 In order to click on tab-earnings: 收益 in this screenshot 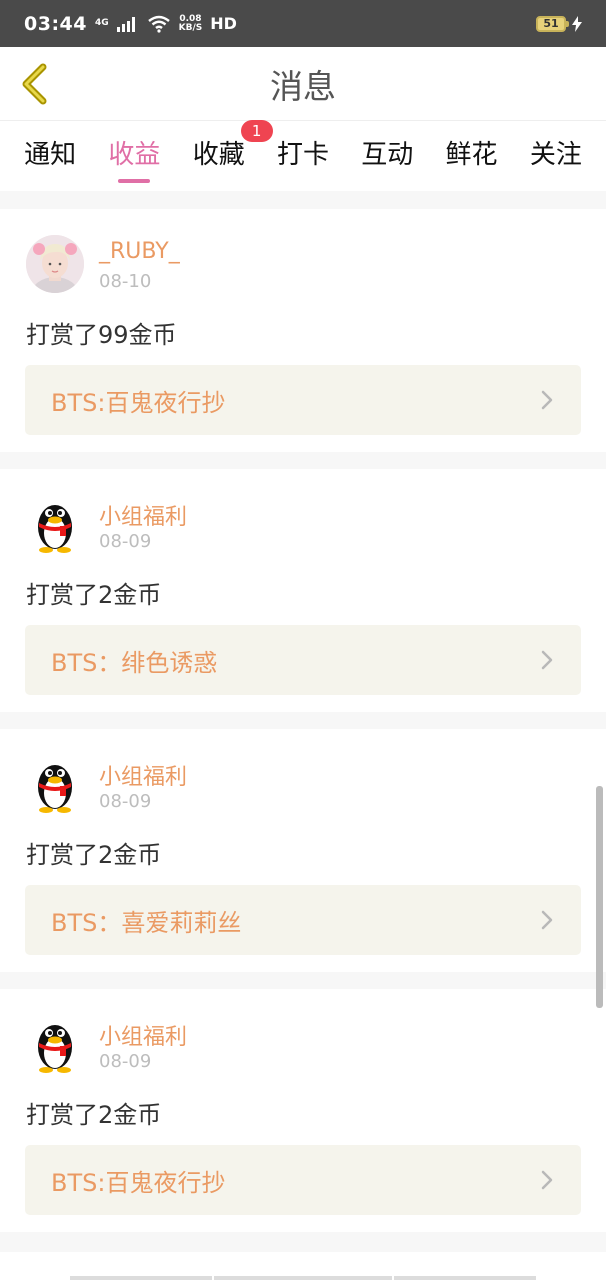, I will do `click(134, 156)`.